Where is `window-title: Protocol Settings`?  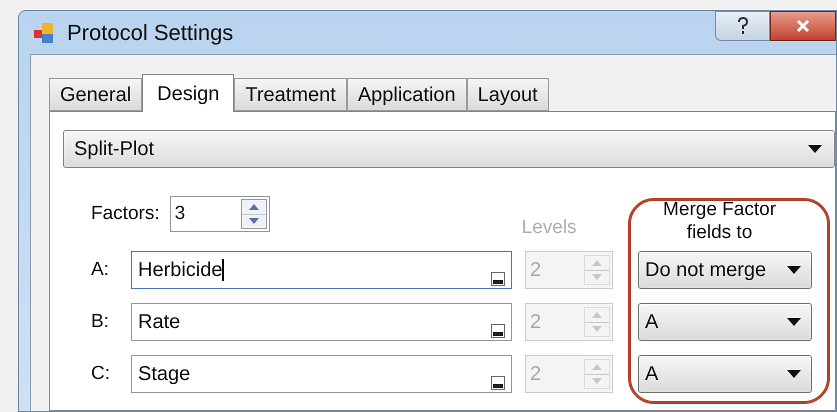
window-title: Protocol Settings is located at coordinates (150, 33).